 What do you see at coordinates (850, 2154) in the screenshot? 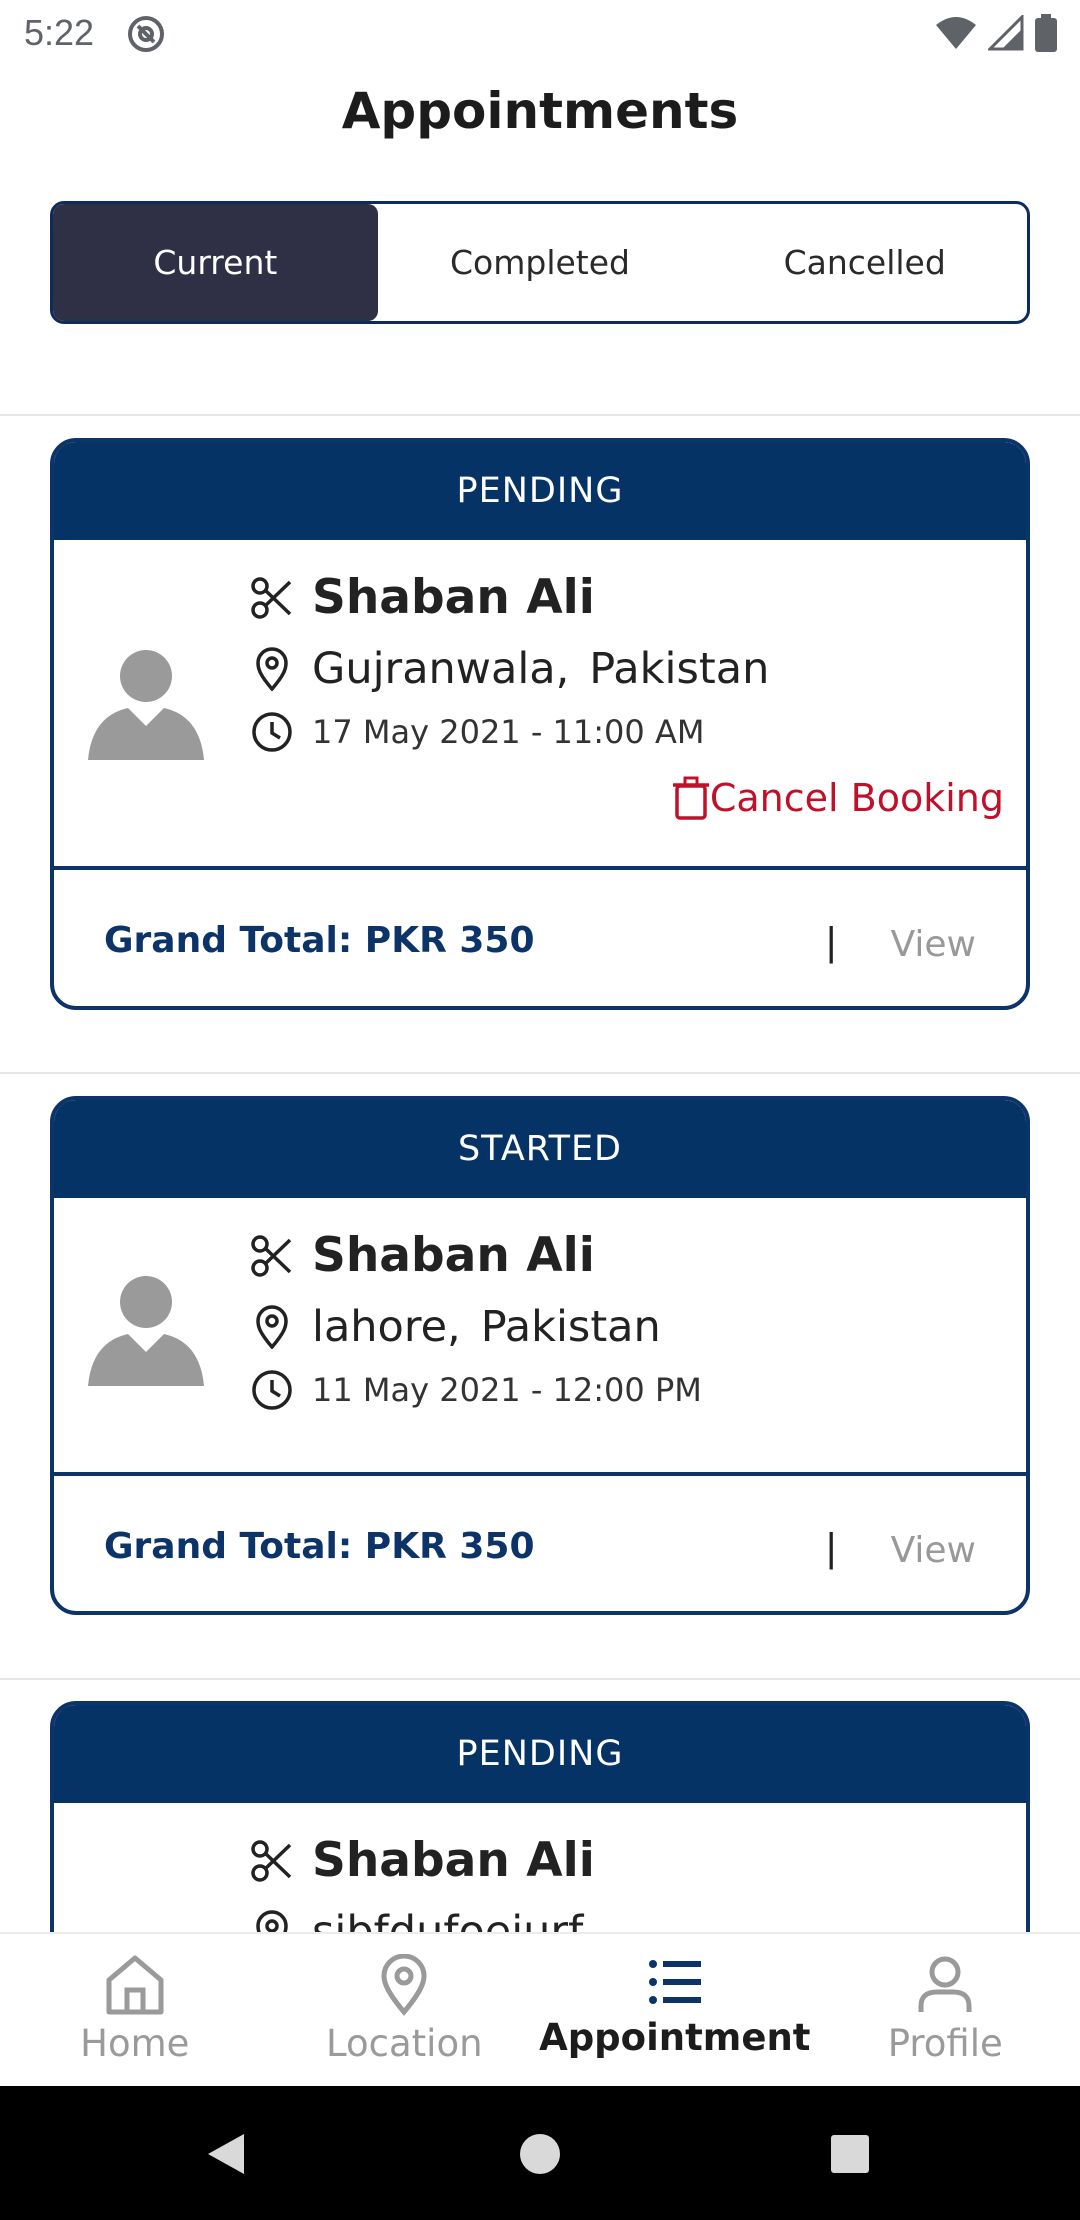
I see `recents-icon` at bounding box center [850, 2154].